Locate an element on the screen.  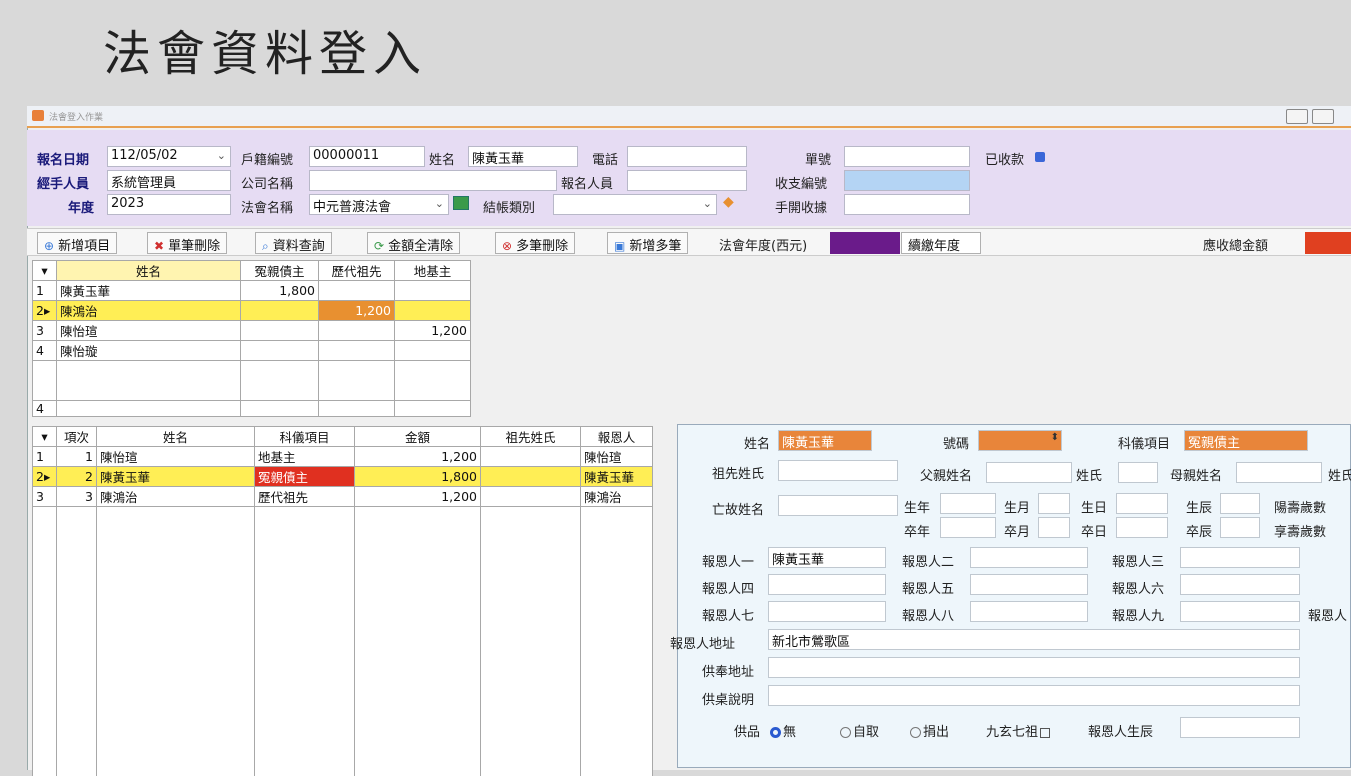
offering-donate-radio: 捐出 is located at coordinates (929, 730).